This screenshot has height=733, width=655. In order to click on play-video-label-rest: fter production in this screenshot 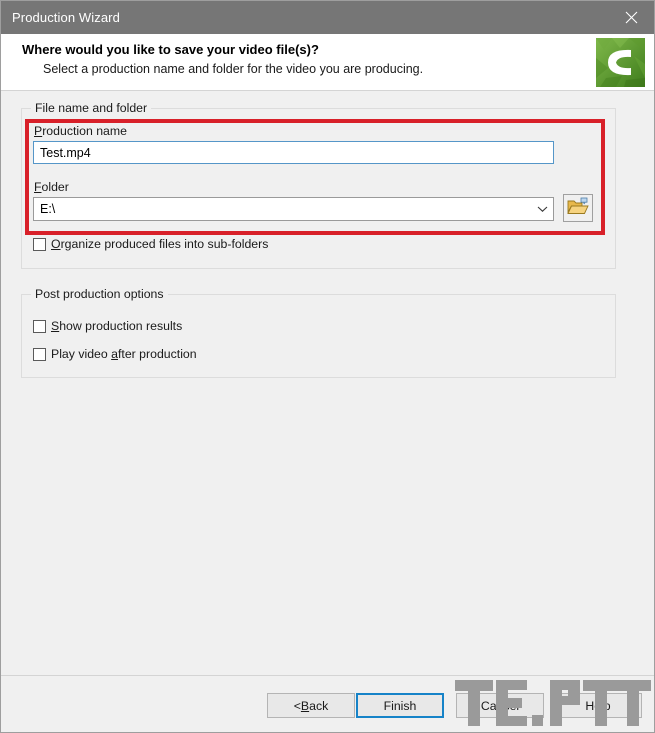, I will do `click(157, 354)`.